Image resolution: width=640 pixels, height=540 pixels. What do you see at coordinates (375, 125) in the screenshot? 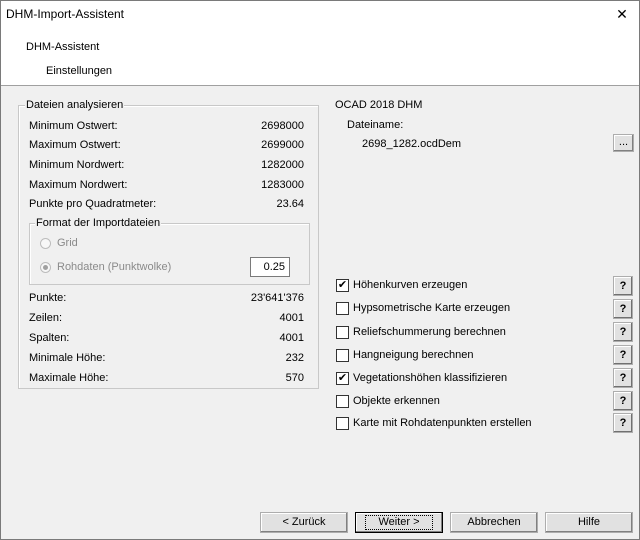
I see `filename-label: Dateiname:` at bounding box center [375, 125].